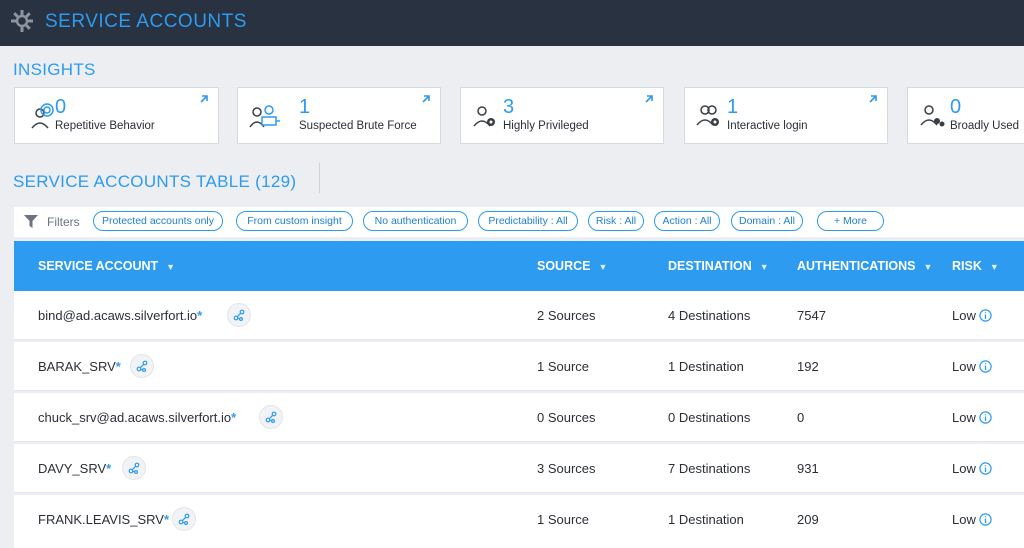 This screenshot has height=548, width=1024. What do you see at coordinates (566, 417) in the screenshot?
I see `source-count: 0 Sources` at bounding box center [566, 417].